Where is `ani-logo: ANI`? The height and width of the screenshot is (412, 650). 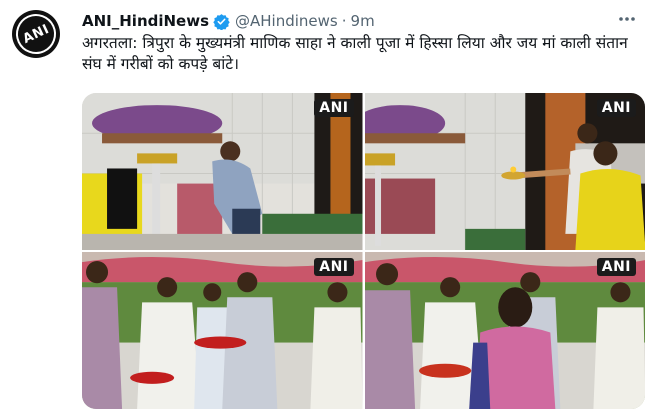
ani-logo: ANI is located at coordinates (36, 34).